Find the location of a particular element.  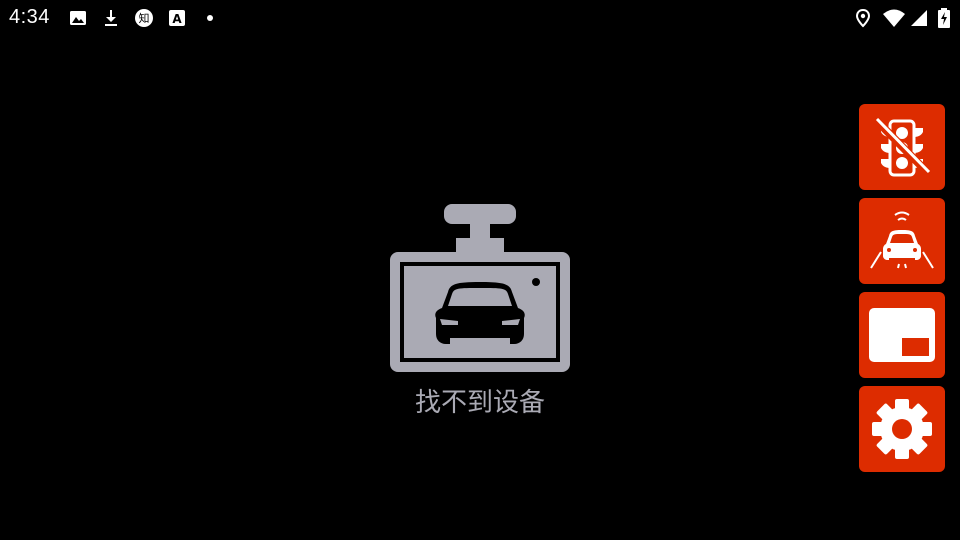

settings-button is located at coordinates (902, 429).